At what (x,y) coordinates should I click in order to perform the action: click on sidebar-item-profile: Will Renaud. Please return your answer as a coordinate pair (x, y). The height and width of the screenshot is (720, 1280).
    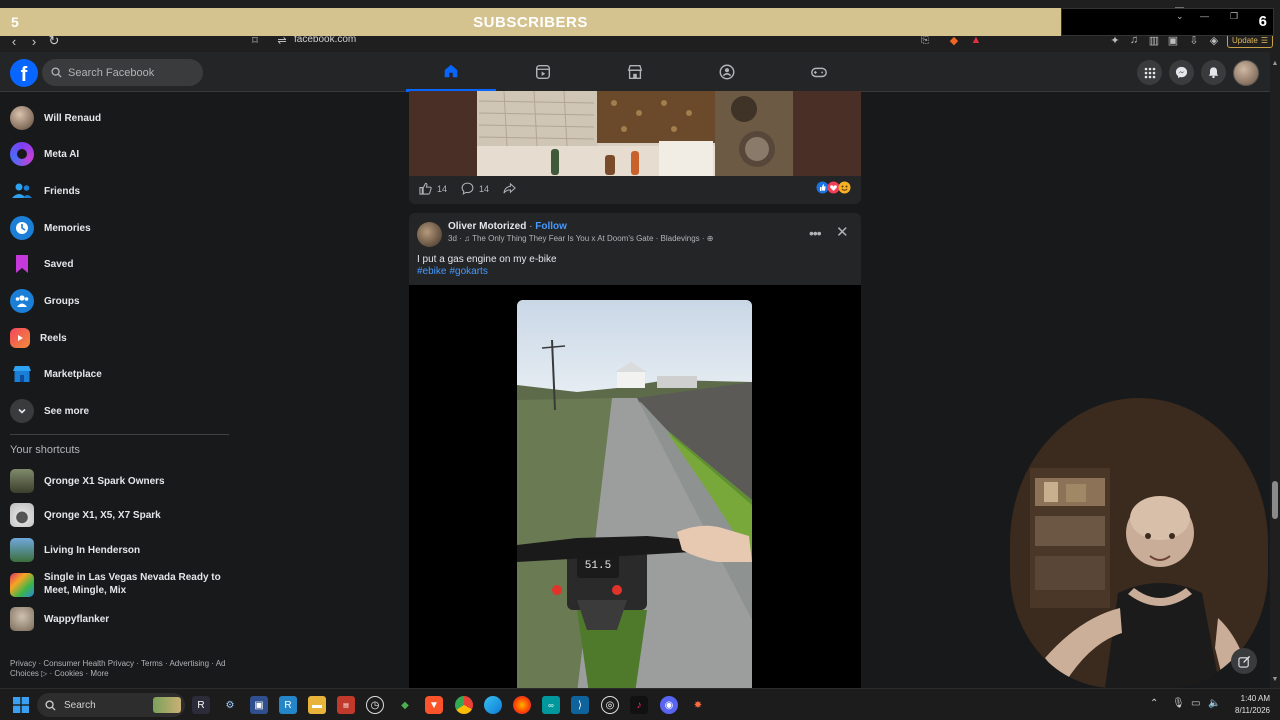
    Looking at the image, I should click on (55, 118).